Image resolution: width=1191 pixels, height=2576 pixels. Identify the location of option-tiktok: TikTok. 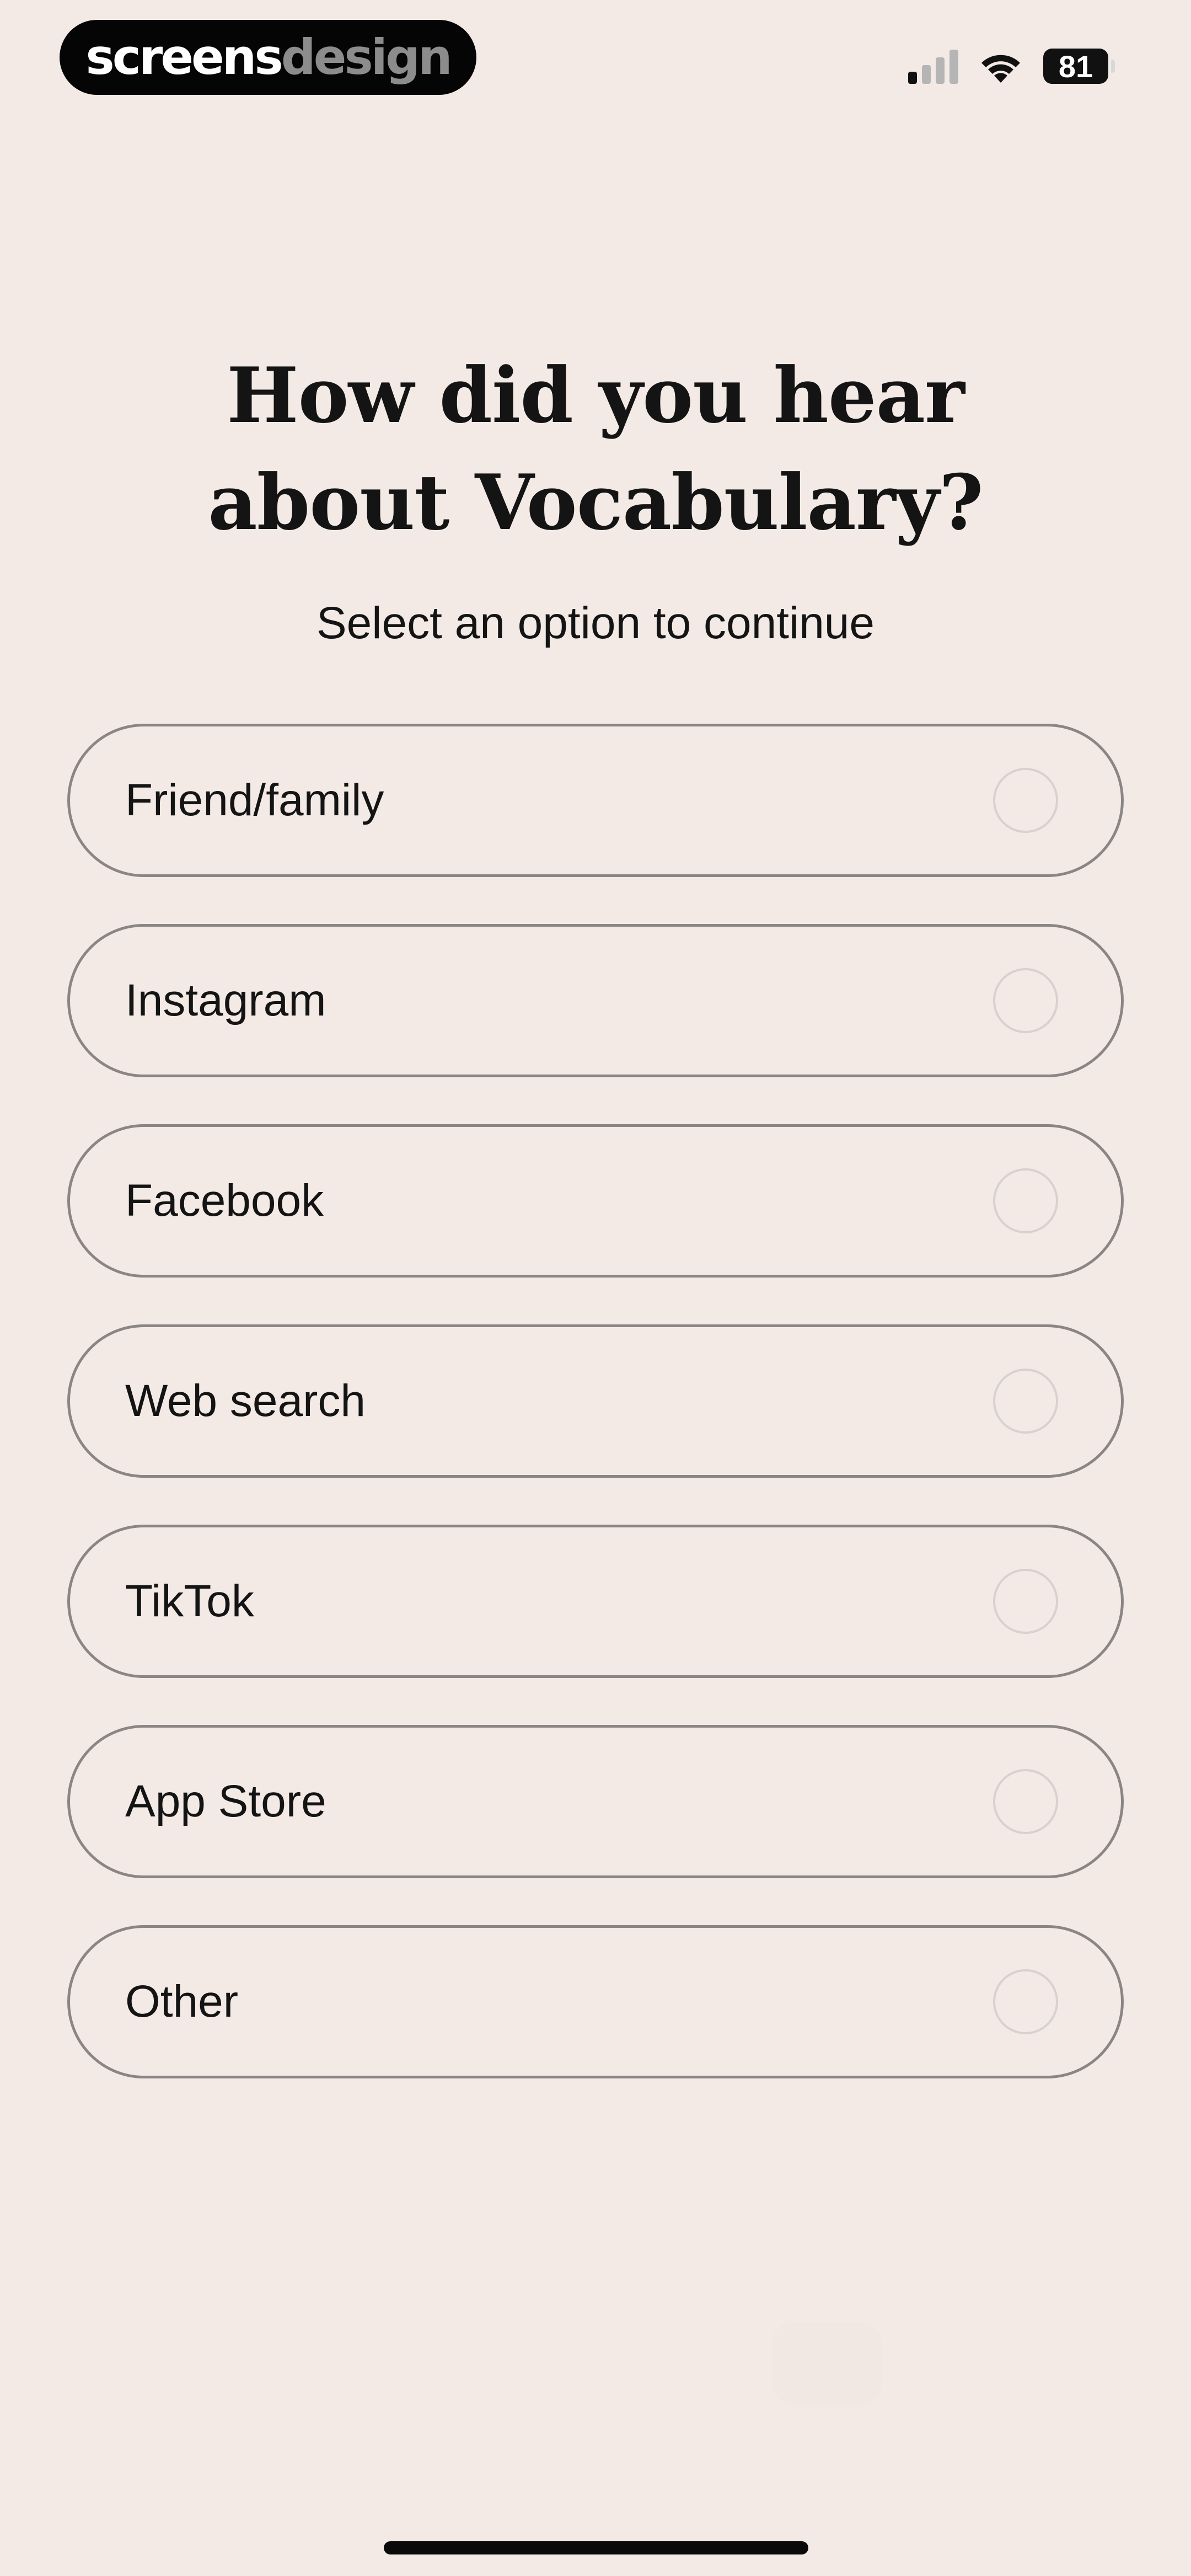
(595, 1601).